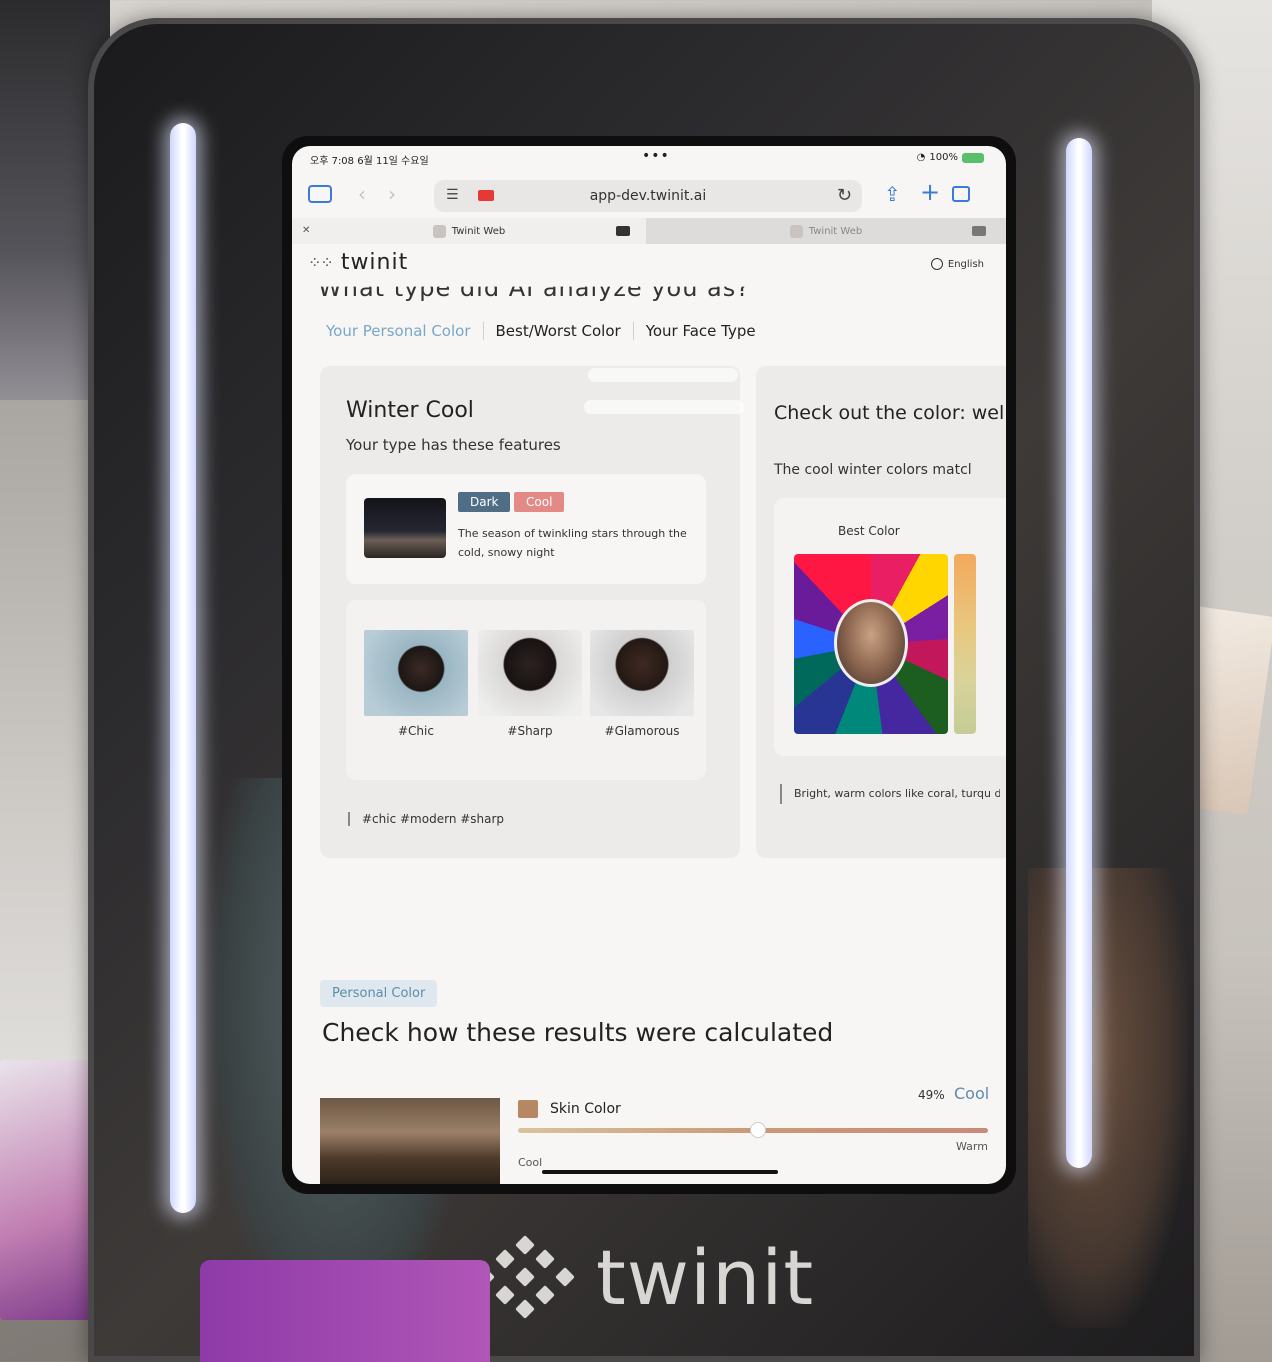  I want to click on calculation-title: Check how these results were calculated, so click(578, 1032).